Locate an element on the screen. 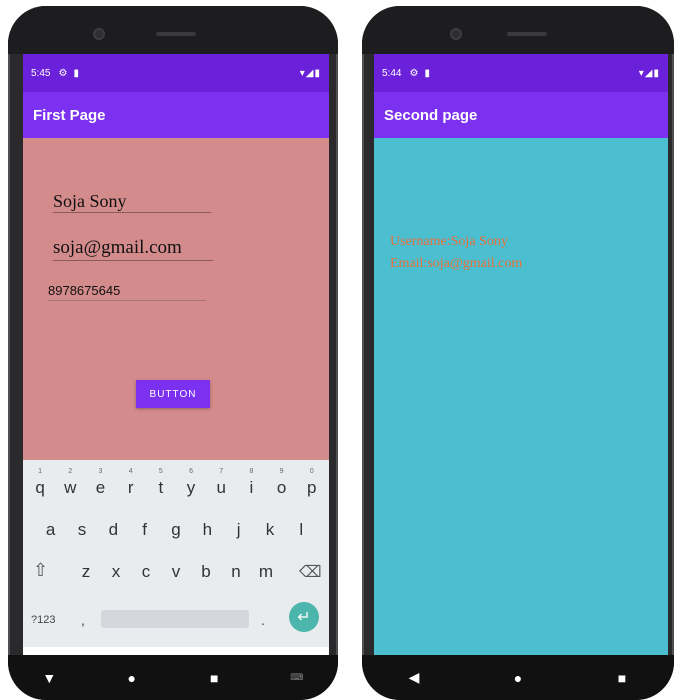 This screenshot has width=675, height=700. key-m: m is located at coordinates (266, 572).